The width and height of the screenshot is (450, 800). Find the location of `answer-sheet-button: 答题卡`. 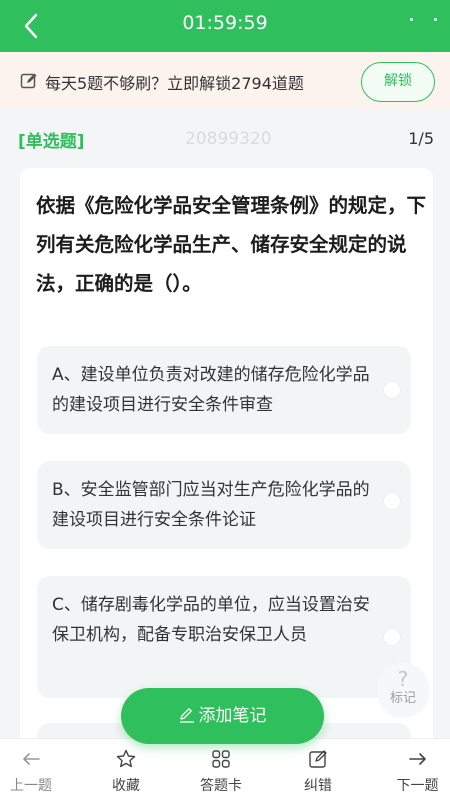

answer-sheet-button: 答题卡 is located at coordinates (221, 769).